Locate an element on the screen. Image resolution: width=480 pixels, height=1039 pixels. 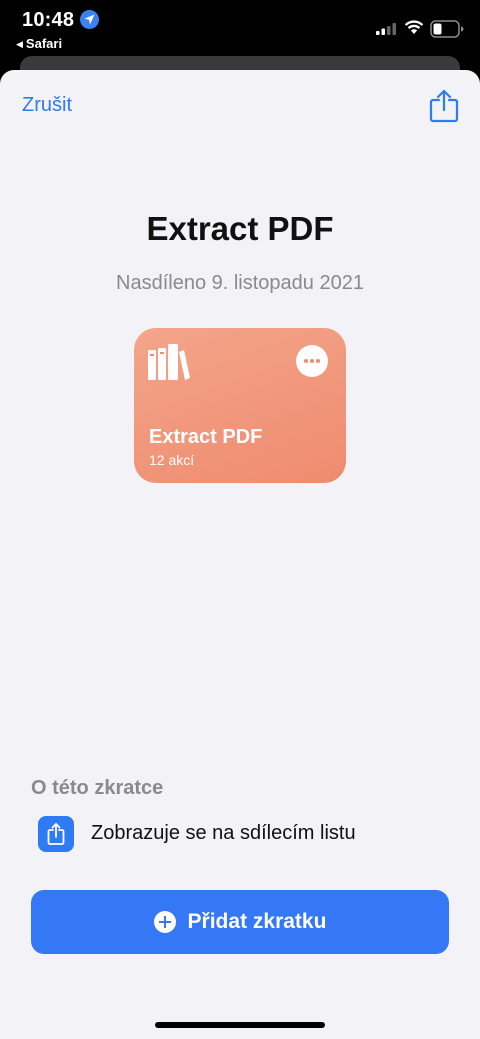
back-to-app-link: ◀ Safari is located at coordinates (39, 43).